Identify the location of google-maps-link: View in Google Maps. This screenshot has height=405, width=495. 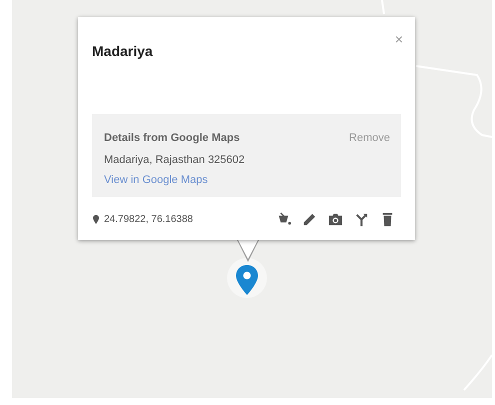
(156, 180).